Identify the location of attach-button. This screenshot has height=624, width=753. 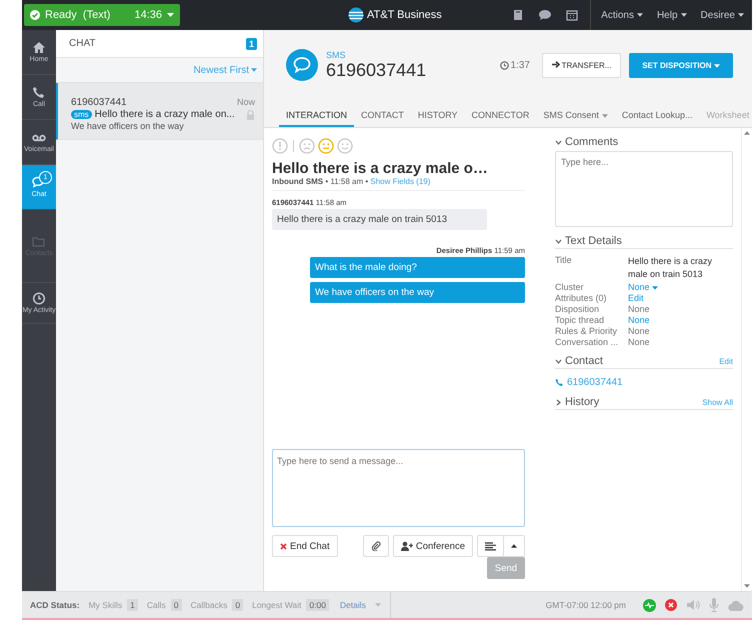
(375, 546).